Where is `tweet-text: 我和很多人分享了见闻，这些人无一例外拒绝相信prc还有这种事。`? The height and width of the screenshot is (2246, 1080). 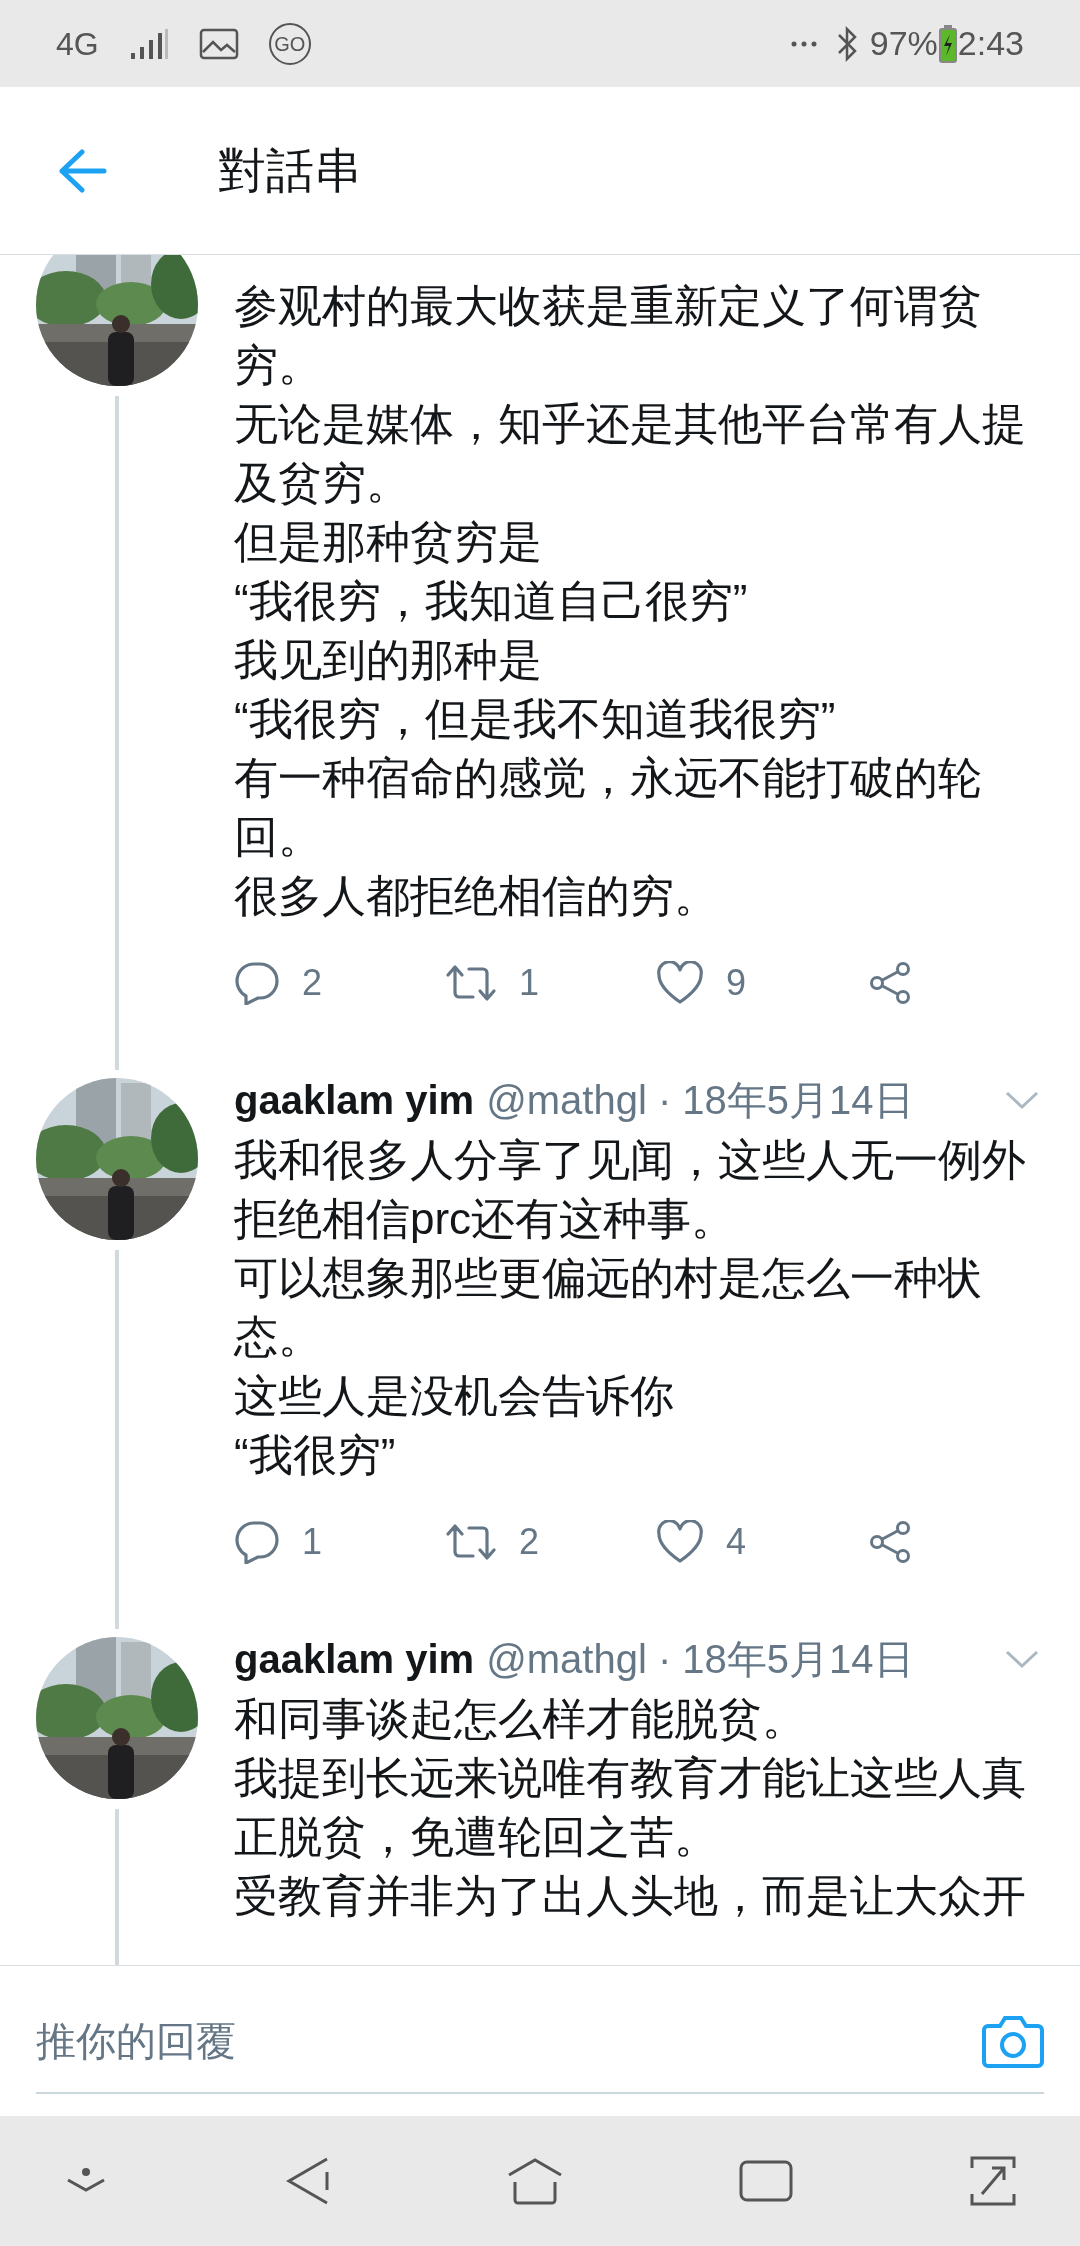
tweet-text: 我和很多人分享了见闻，这些人无一例外拒绝相信prc还有这种事。 is located at coordinates (630, 1189).